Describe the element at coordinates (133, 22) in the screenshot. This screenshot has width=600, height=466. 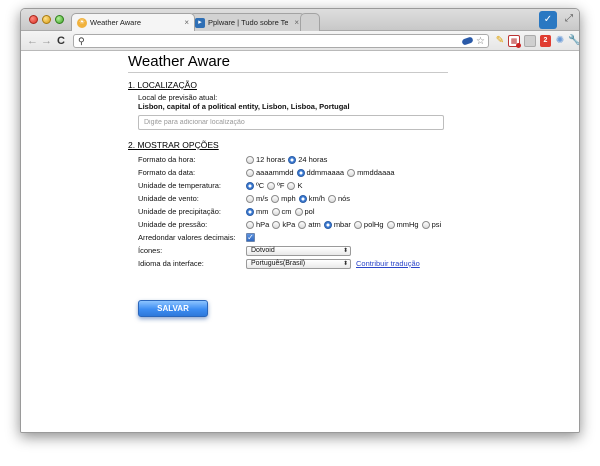
I see `tab-weather-aware: ☀ Weather Aware ×` at that location.